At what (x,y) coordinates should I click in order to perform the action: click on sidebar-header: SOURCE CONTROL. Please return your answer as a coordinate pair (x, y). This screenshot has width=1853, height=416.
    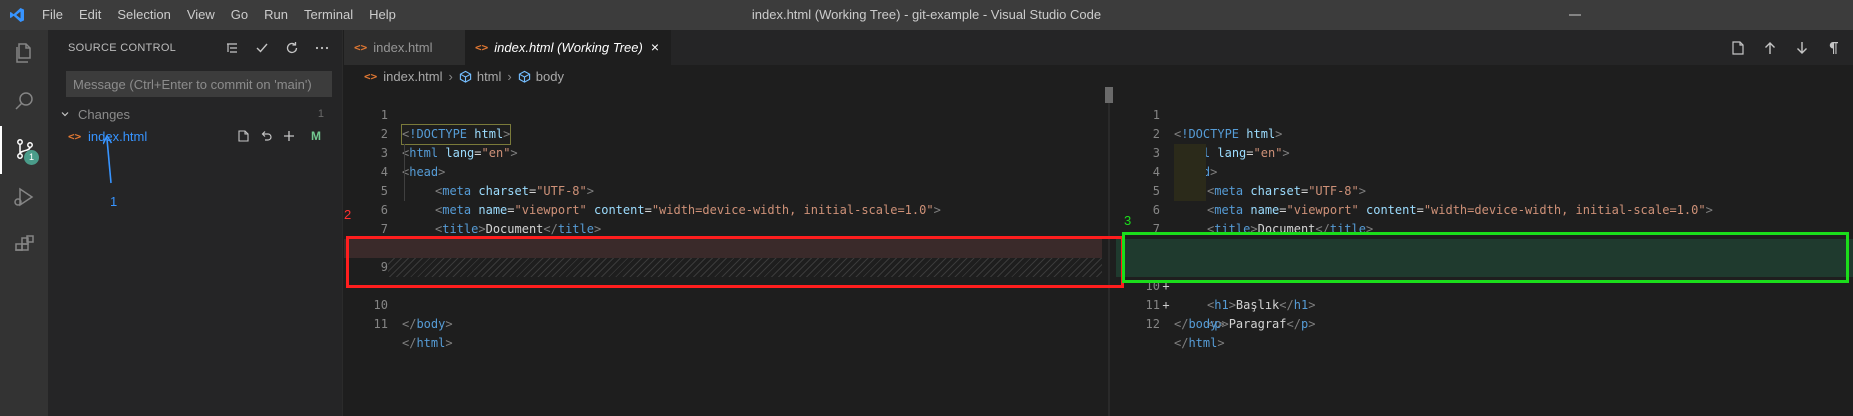
    Looking at the image, I should click on (195, 47).